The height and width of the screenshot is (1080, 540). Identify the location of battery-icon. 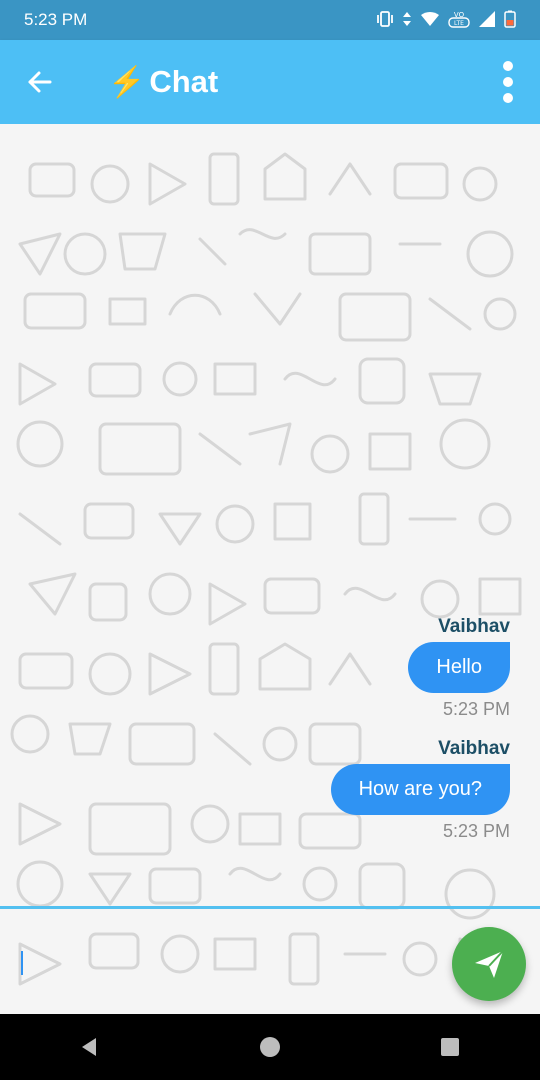
(510, 20).